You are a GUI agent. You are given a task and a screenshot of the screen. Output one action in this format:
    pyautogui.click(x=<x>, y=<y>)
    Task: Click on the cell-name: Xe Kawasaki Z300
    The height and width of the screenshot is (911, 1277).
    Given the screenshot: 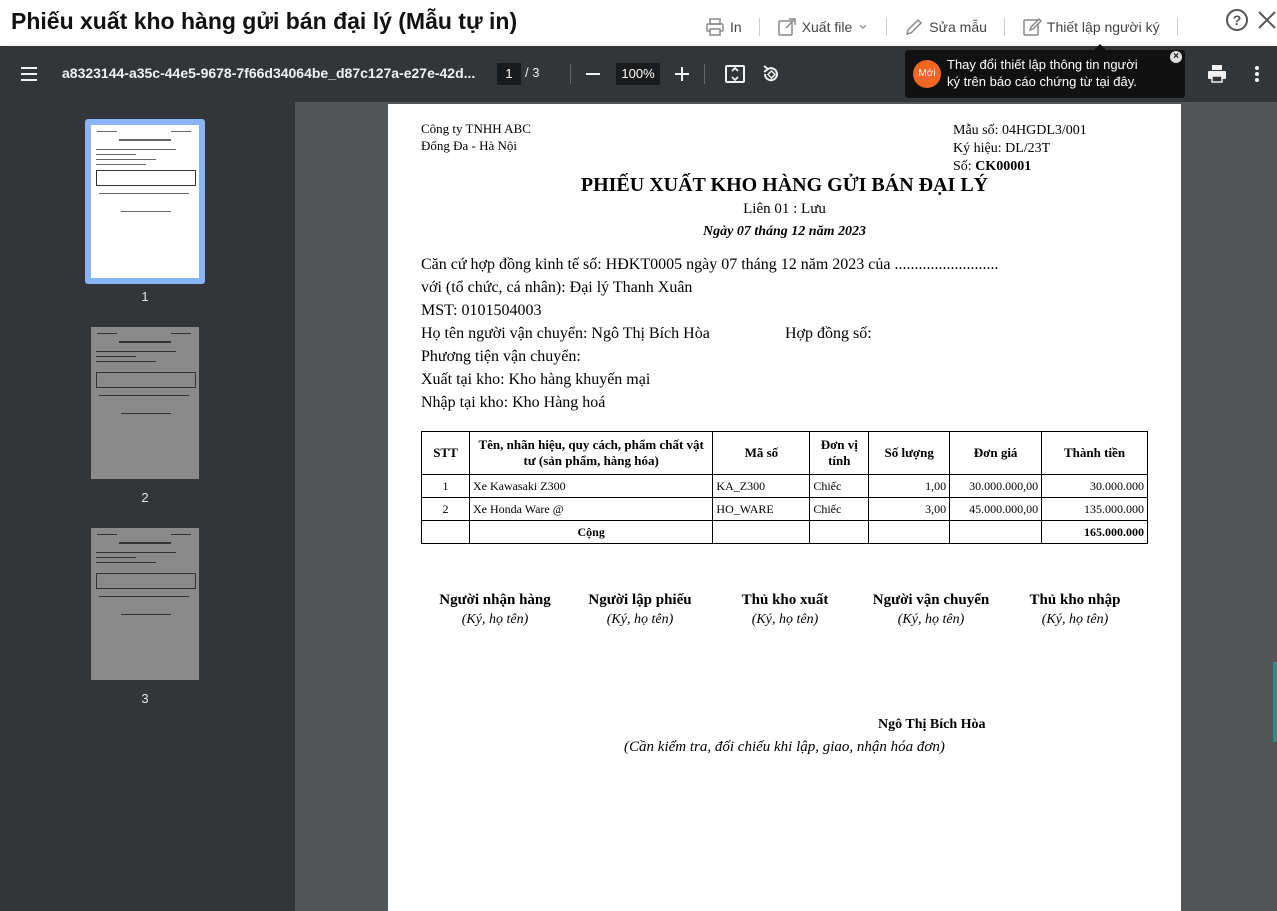 What is the action you would take?
    pyautogui.click(x=591, y=486)
    